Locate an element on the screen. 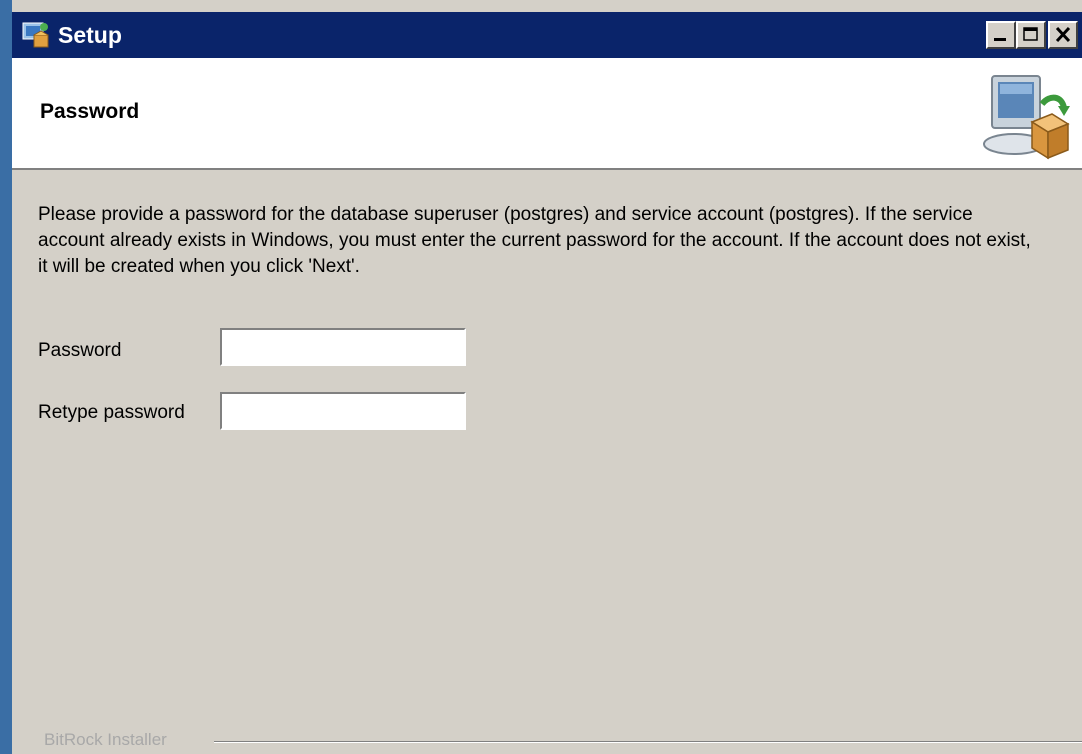 The width and height of the screenshot is (1082, 754). window-title: Setup is located at coordinates (90, 35).